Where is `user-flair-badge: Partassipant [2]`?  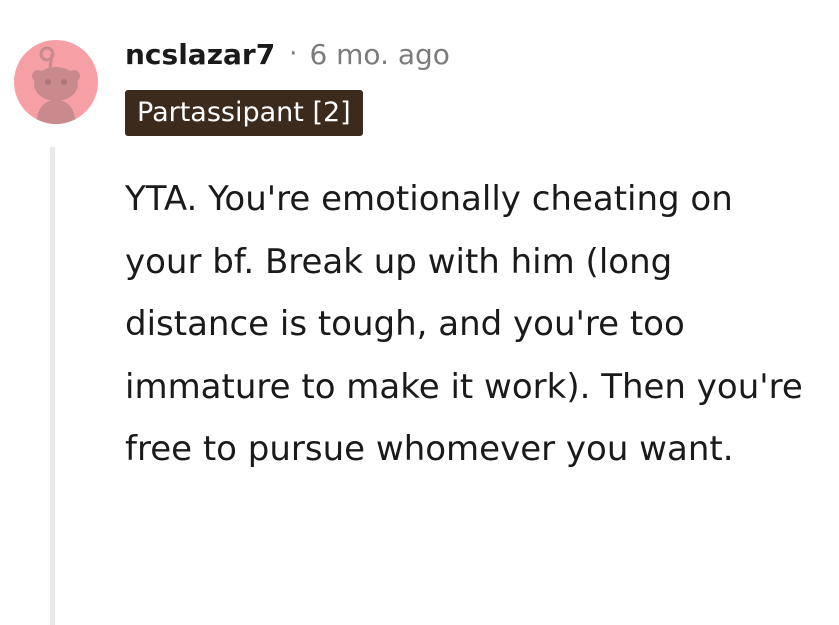 user-flair-badge: Partassipant [2] is located at coordinates (244, 113).